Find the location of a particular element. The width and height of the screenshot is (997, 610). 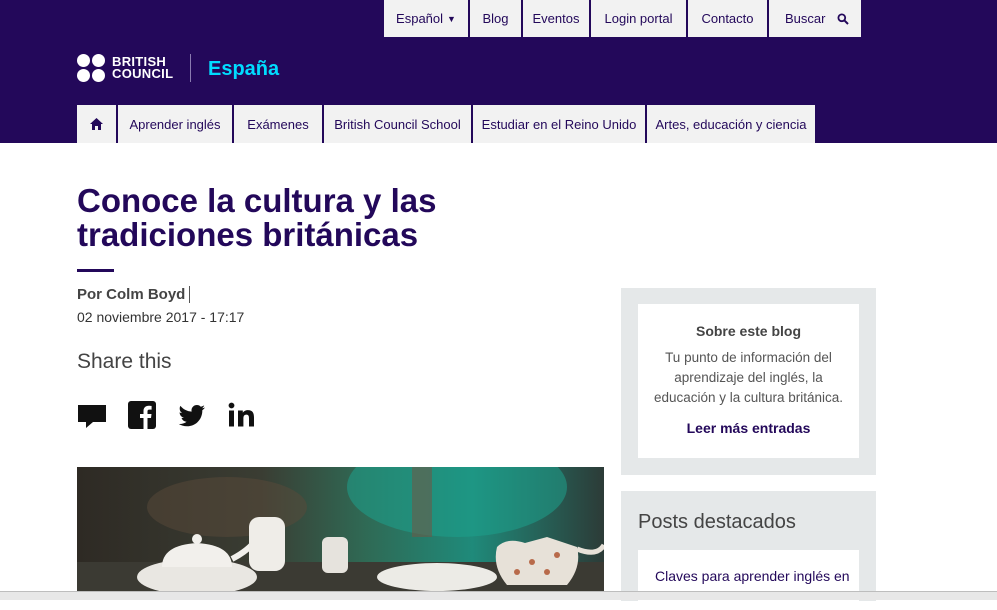

top-link-label: Eventos is located at coordinates (556, 18).